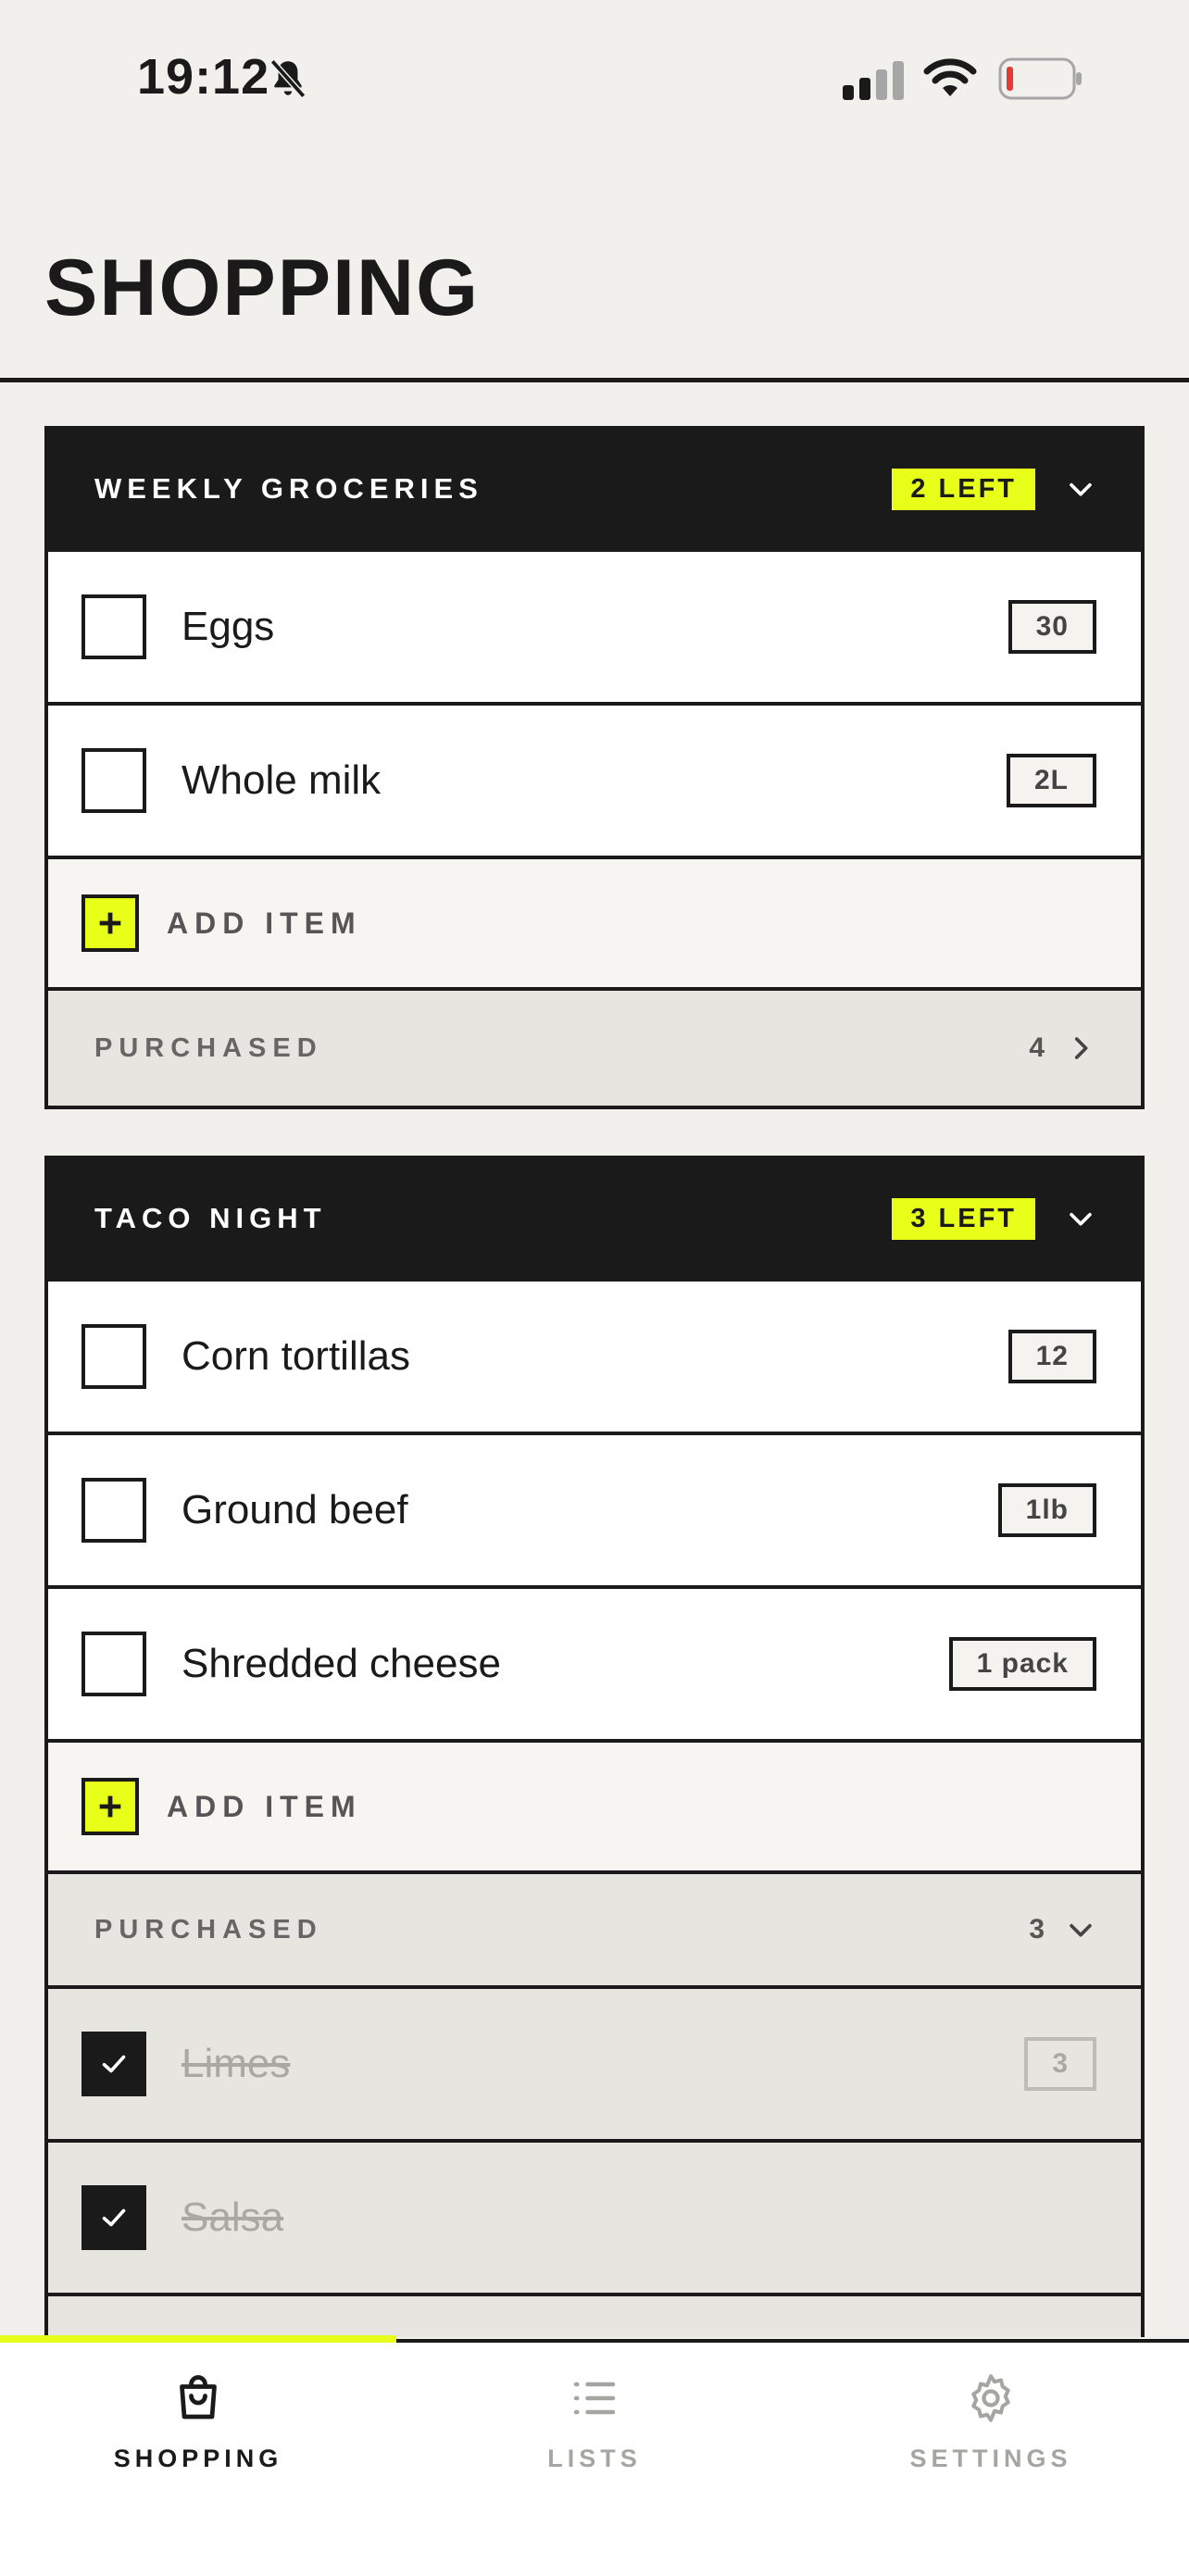 This screenshot has width=1189, height=2576. What do you see at coordinates (1052, 627) in the screenshot?
I see `item-quantity: 30` at bounding box center [1052, 627].